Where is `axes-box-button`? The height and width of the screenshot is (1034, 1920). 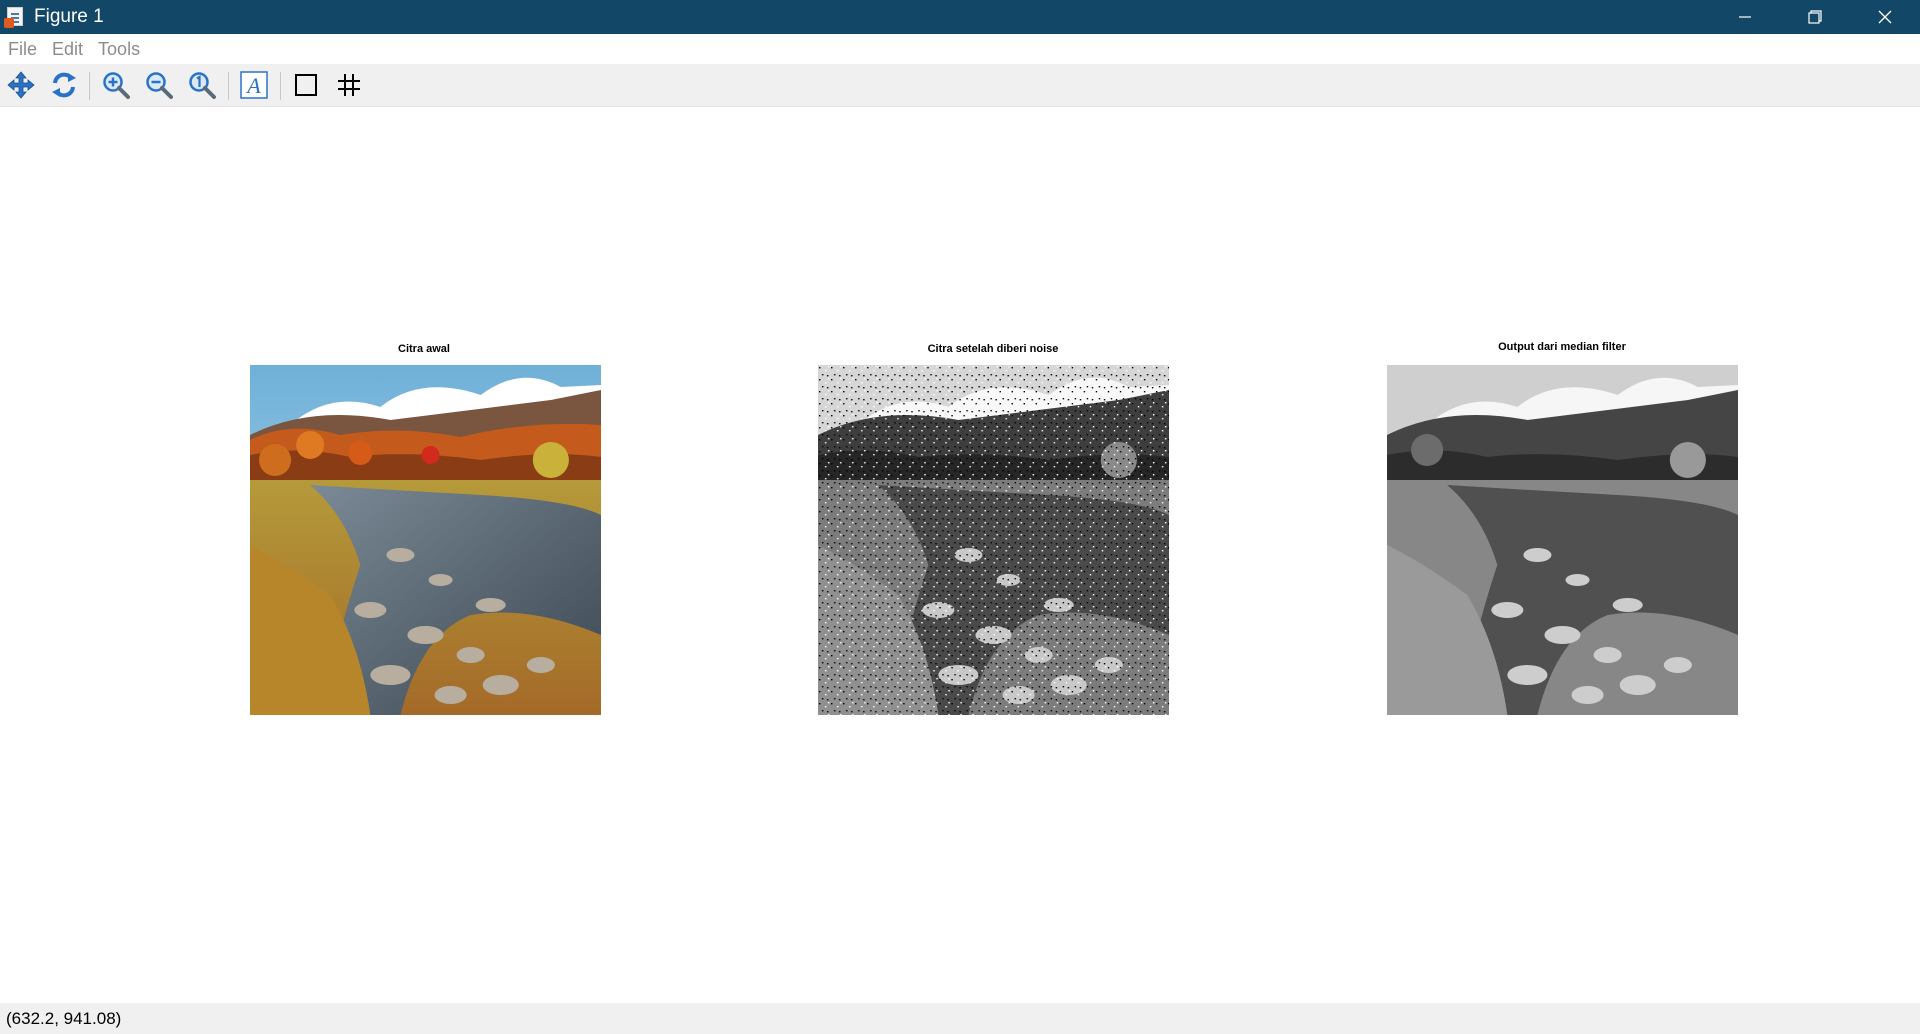
axes-box-button is located at coordinates (306, 85).